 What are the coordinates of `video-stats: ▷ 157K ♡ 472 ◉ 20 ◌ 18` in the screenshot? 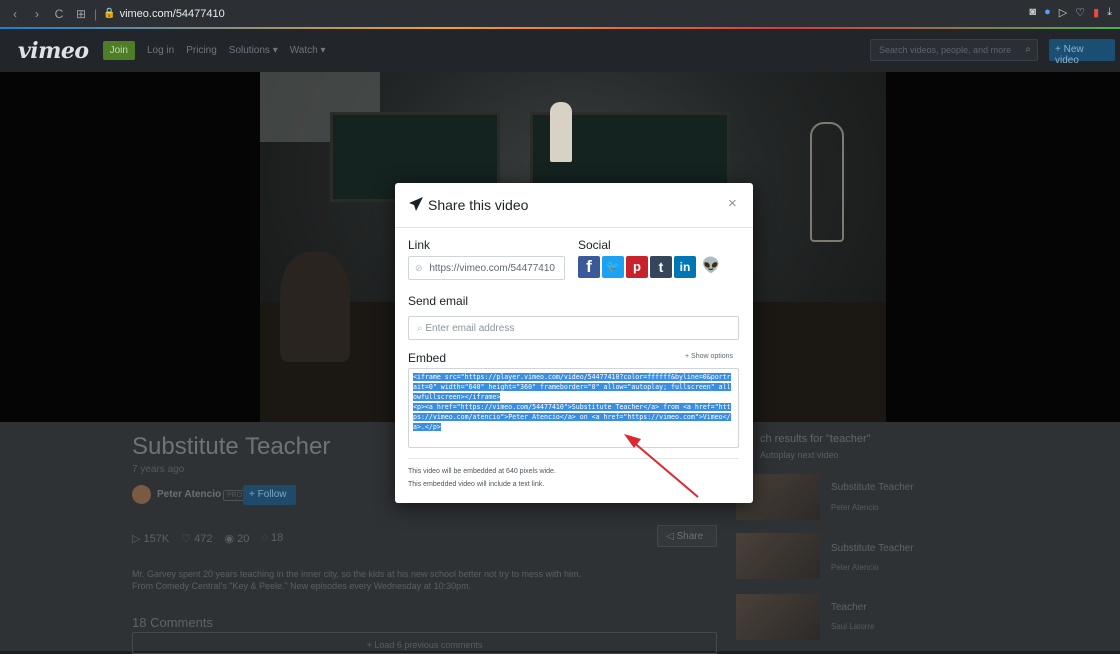 It's located at (207, 538).